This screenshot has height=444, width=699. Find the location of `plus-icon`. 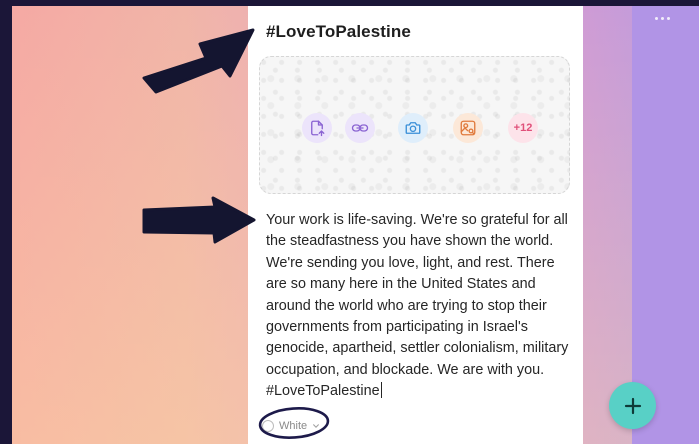

plus-icon is located at coordinates (632, 405).